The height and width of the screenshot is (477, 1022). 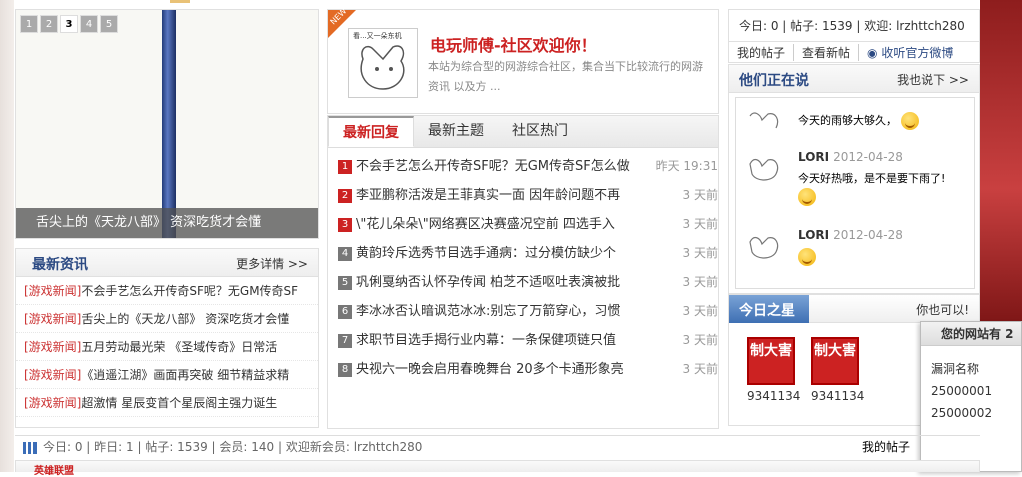 What do you see at coordinates (917, 52) in the screenshot?
I see `follow-weibo-label: 收听官方微博` at bounding box center [917, 52].